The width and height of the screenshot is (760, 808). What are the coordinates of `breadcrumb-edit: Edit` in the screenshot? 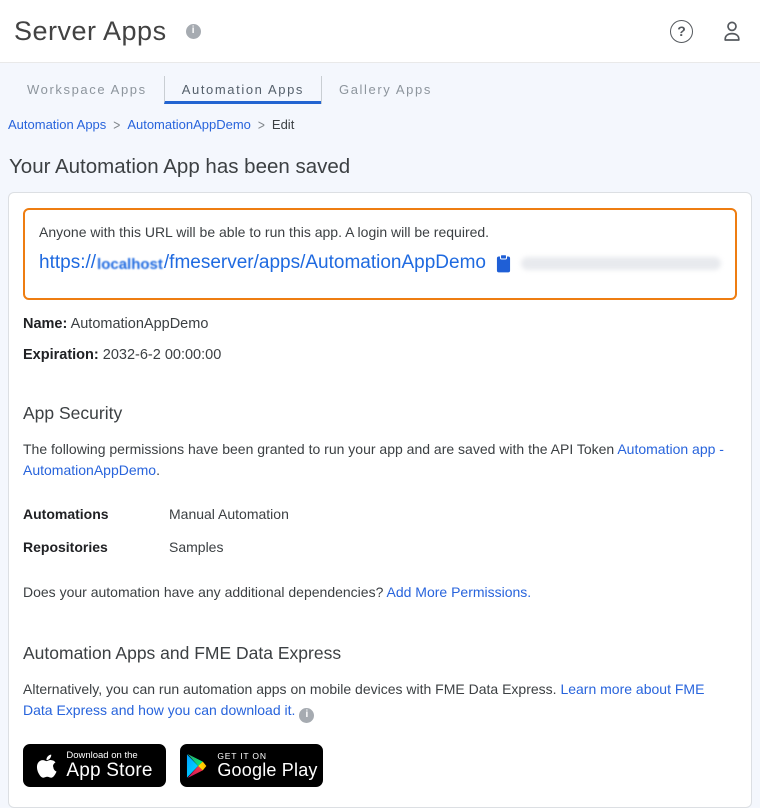 It's located at (283, 124).